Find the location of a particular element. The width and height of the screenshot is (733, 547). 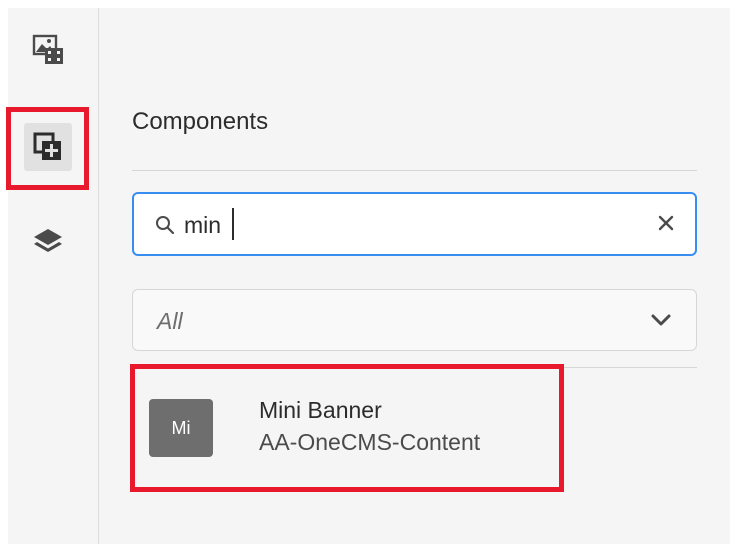

rail-assets-button is located at coordinates (48, 50).